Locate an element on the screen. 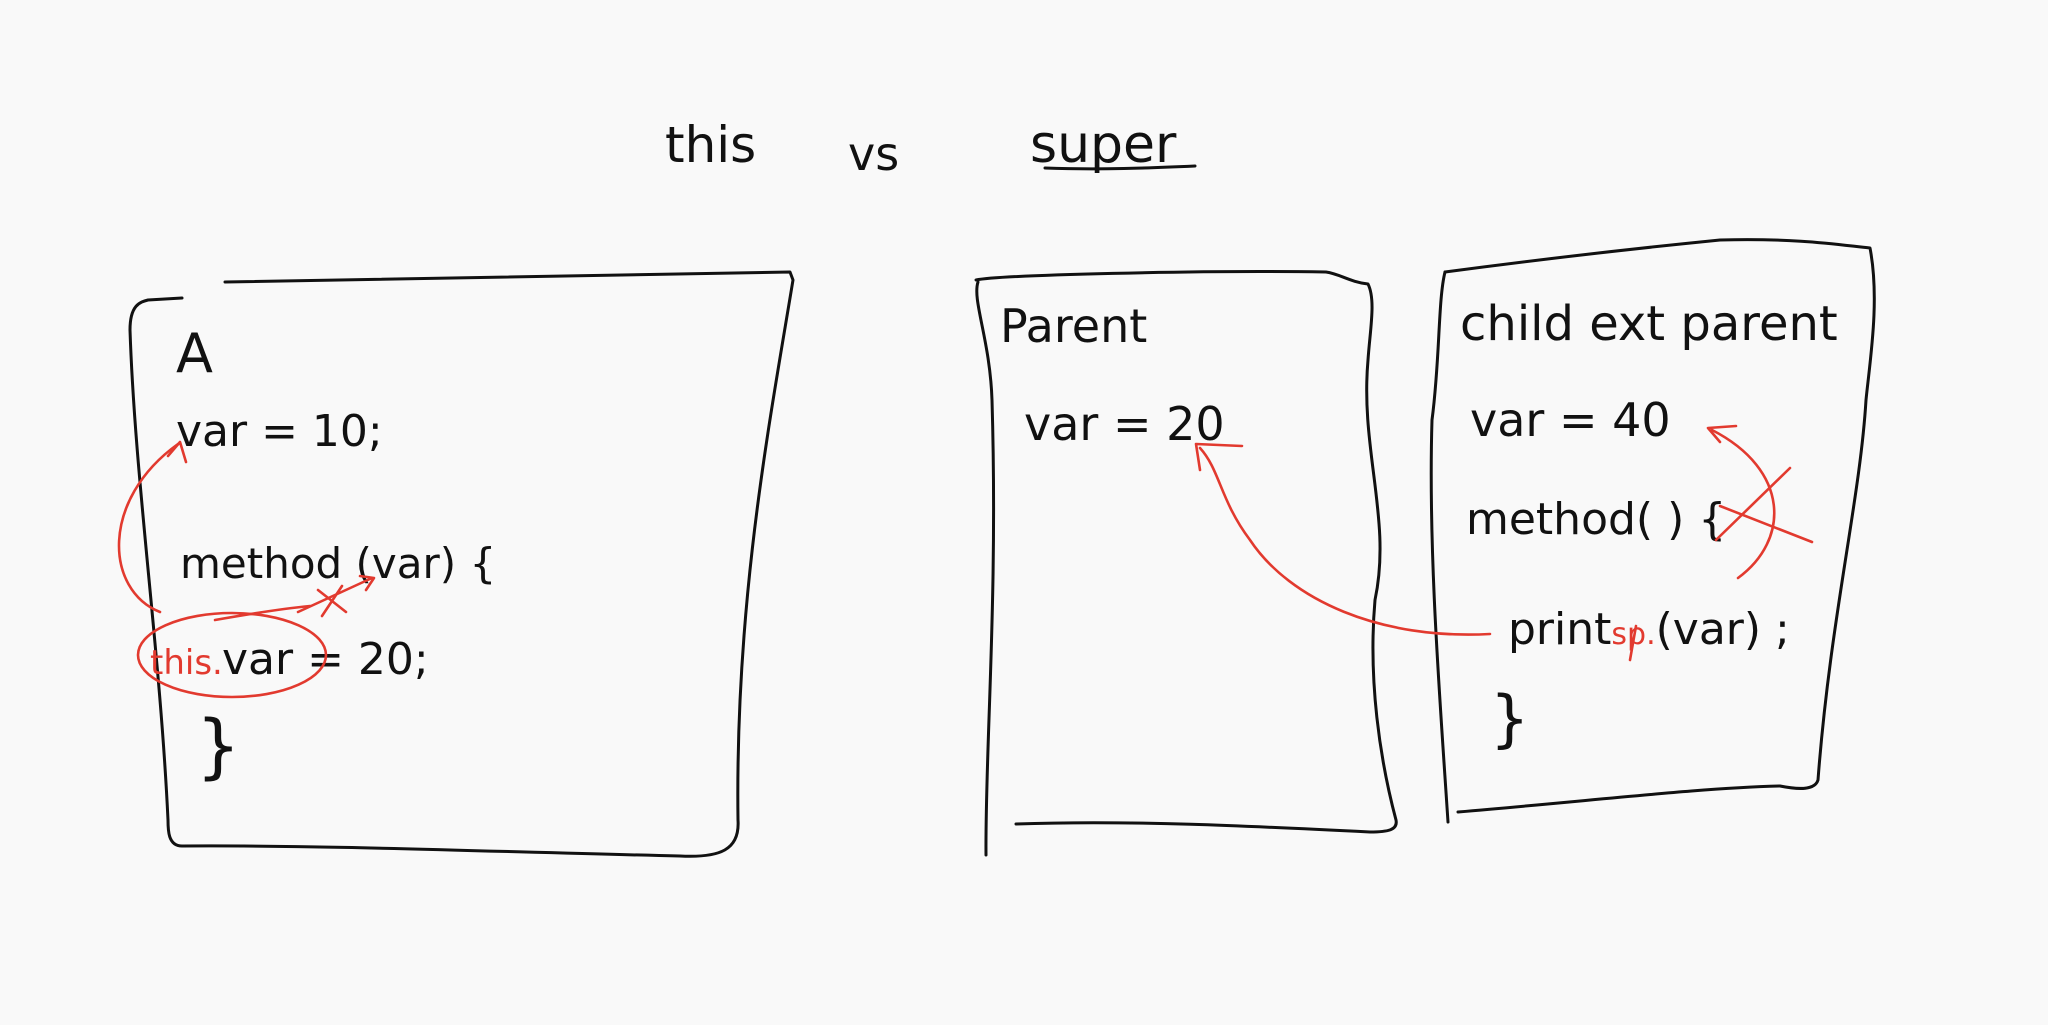 Image resolution: width=2048 pixels, height=1025 pixels. title-vs: vs is located at coordinates (873, 154).